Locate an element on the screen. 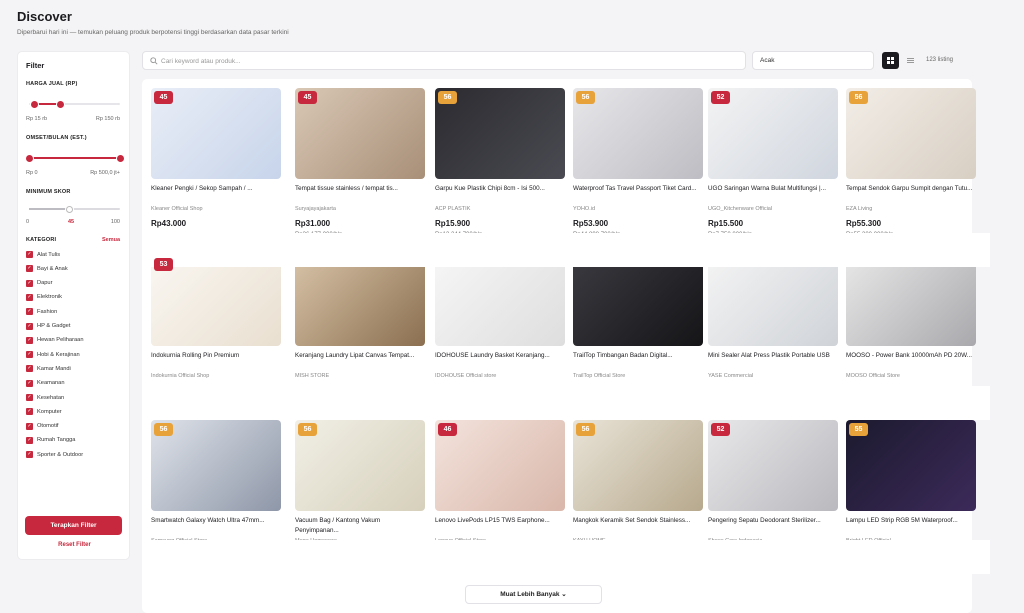 The width and height of the screenshot is (1024, 613). category-item: ✓ Bayi & Anak is located at coordinates (47, 269).